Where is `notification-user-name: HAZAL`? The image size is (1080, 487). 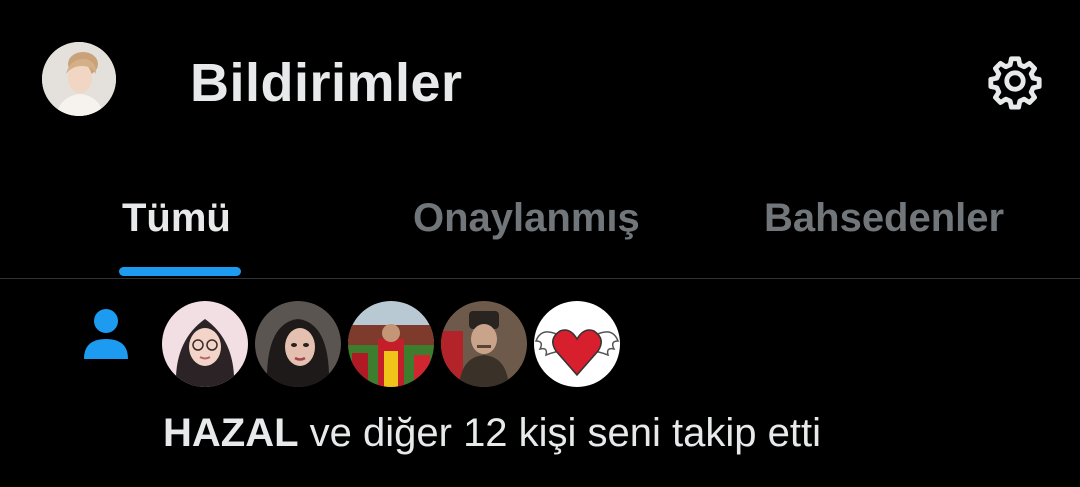
notification-user-name: HAZAL is located at coordinates (231, 433).